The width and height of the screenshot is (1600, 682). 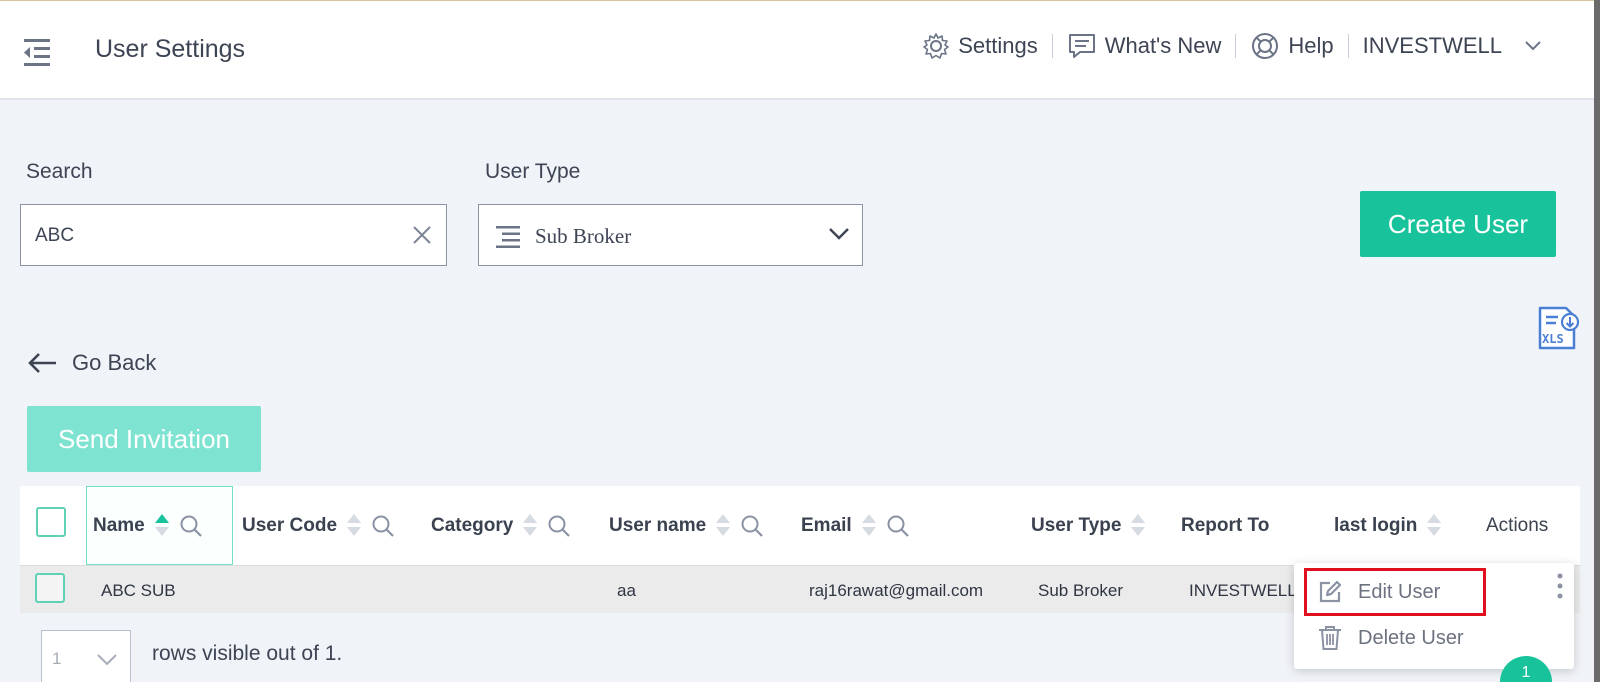 What do you see at coordinates (50, 588) in the screenshot?
I see `row-checkbox` at bounding box center [50, 588].